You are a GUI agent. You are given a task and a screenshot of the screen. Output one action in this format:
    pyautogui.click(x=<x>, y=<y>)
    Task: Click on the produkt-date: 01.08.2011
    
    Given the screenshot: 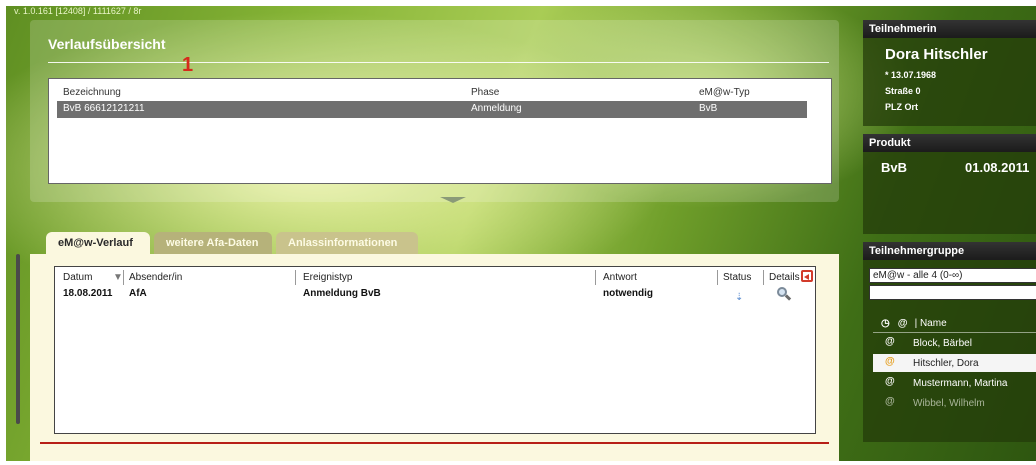 What is the action you would take?
    pyautogui.click(x=997, y=167)
    